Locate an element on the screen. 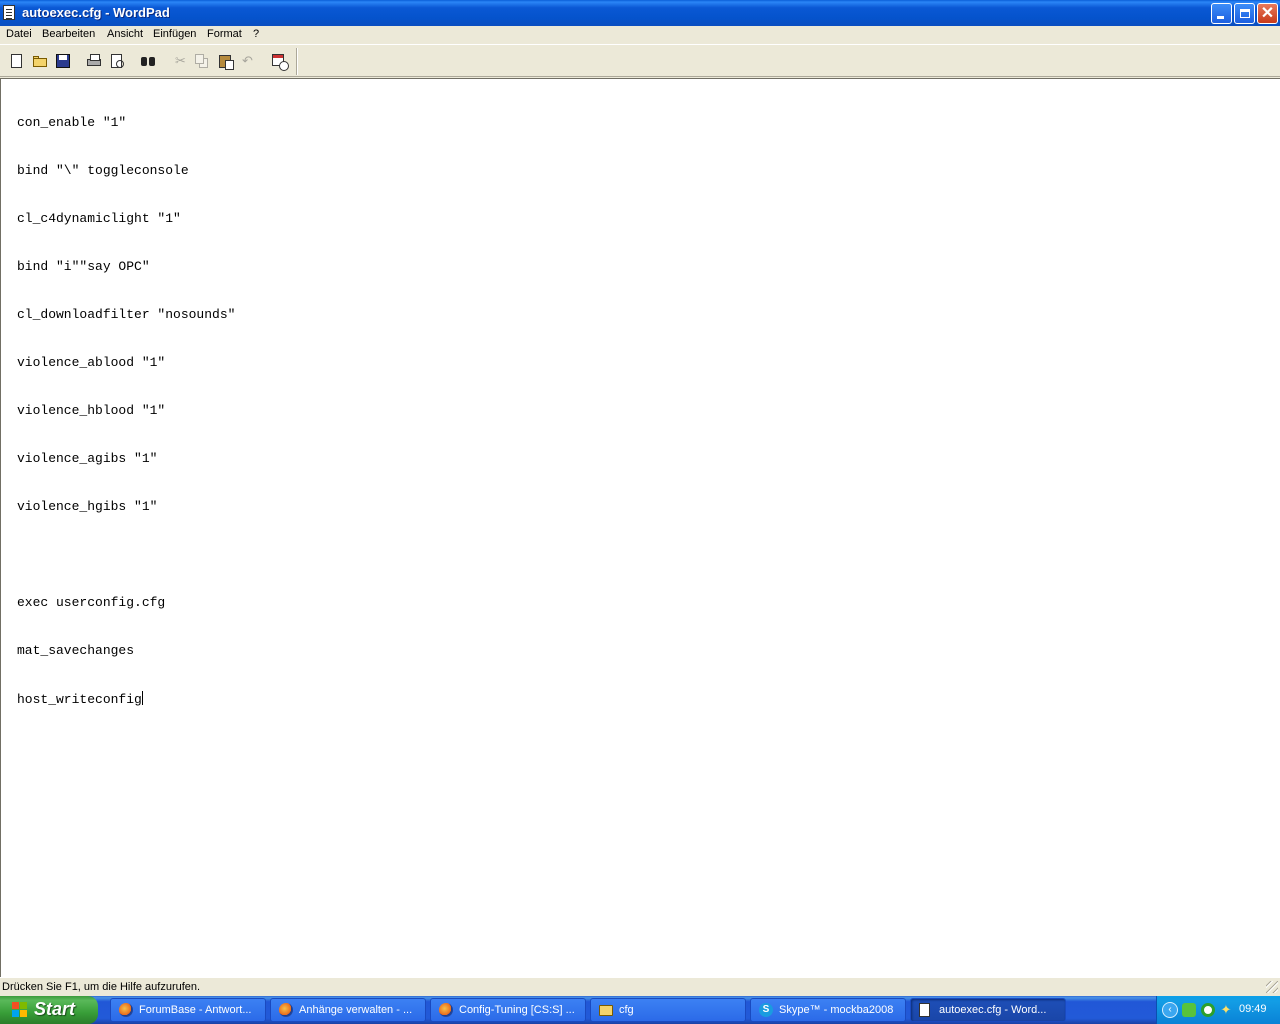 The width and height of the screenshot is (1280, 1024). resize-grip-icon is located at coordinates (1272, 987).